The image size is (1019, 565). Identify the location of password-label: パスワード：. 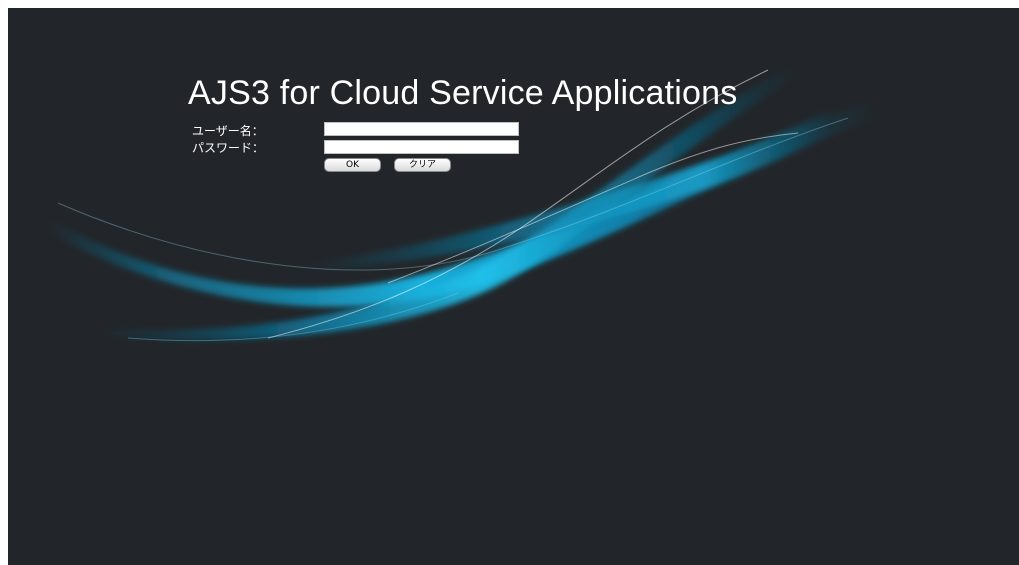
(228, 148).